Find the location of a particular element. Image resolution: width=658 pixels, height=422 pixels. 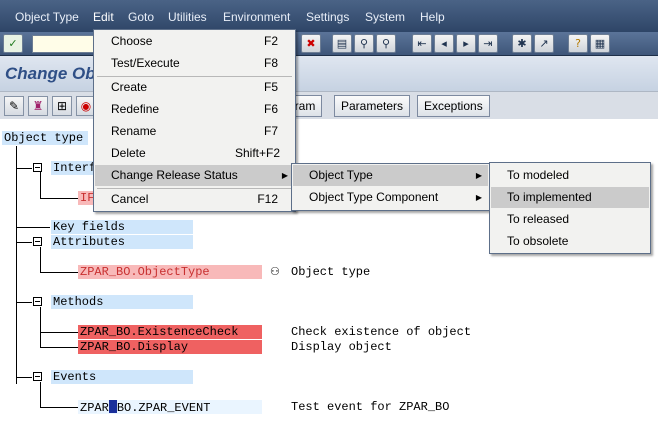

enter-icon: ✓ is located at coordinates (13, 43).